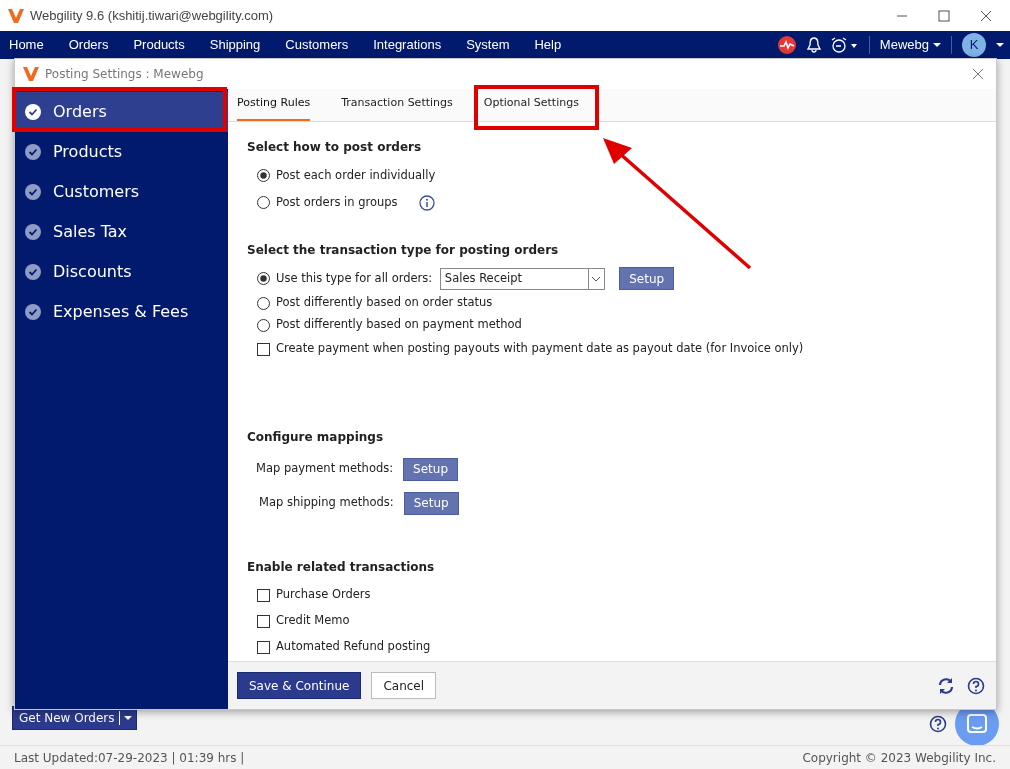  Describe the element at coordinates (523, 278) in the screenshot. I see `transaction-type-dropdown: Sales Receipt` at that location.